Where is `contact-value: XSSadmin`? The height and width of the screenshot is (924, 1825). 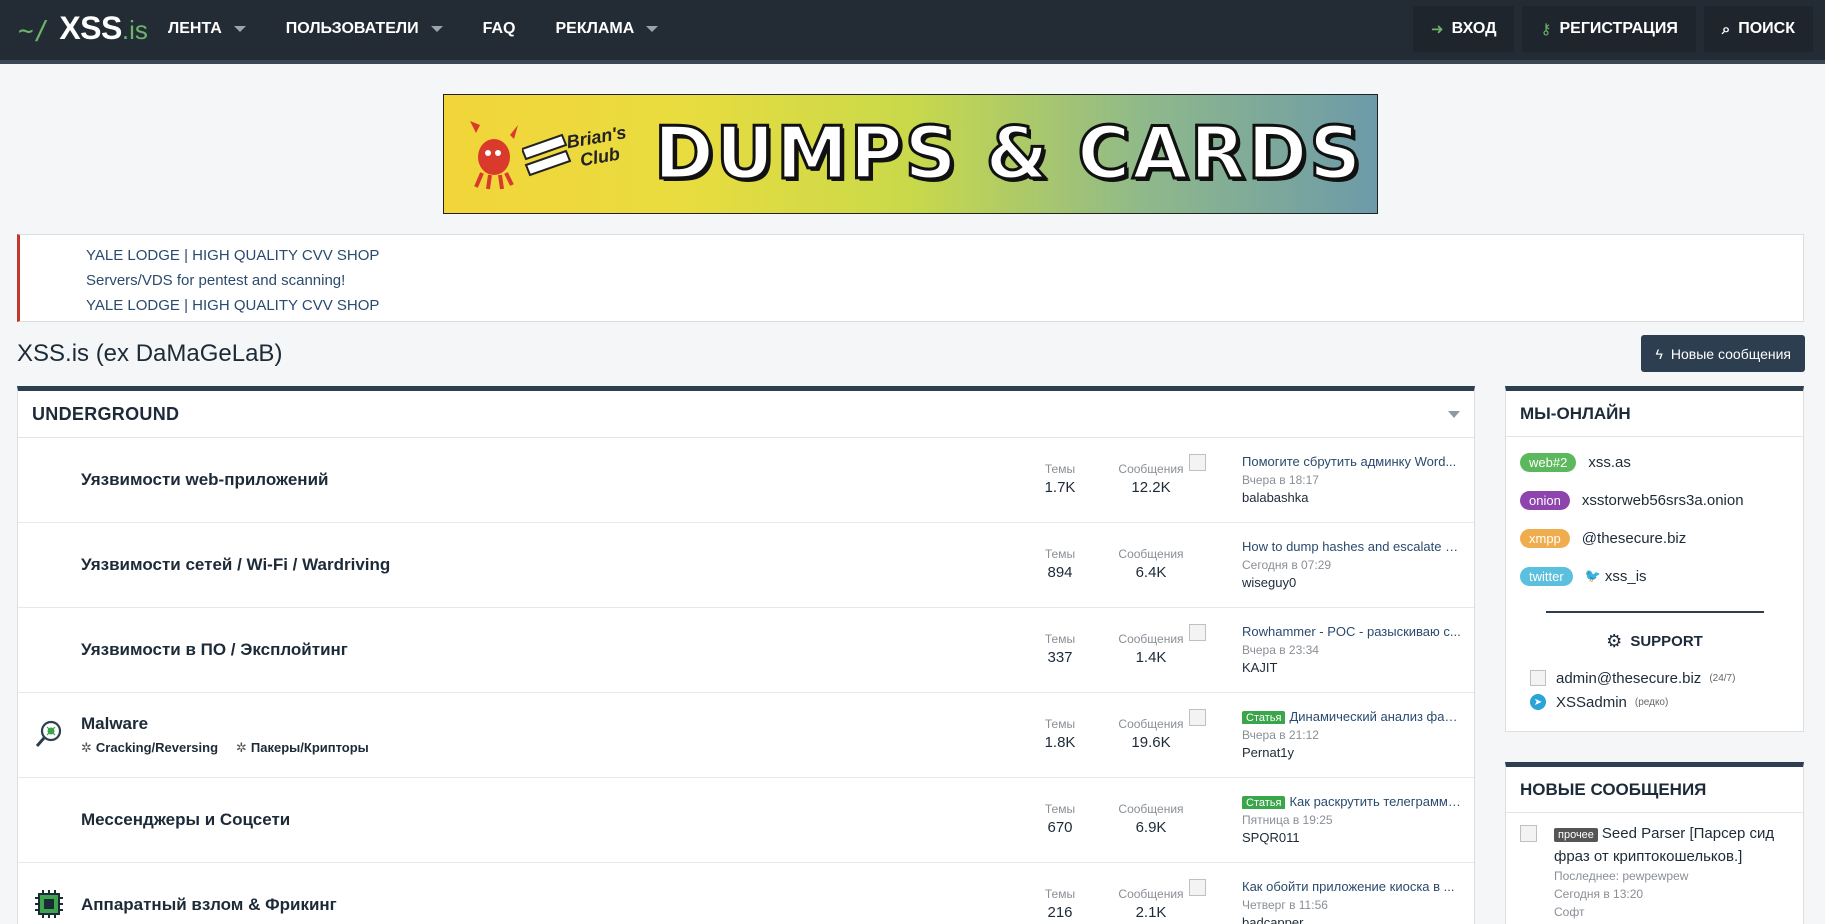 contact-value: XSSadmin is located at coordinates (1591, 702).